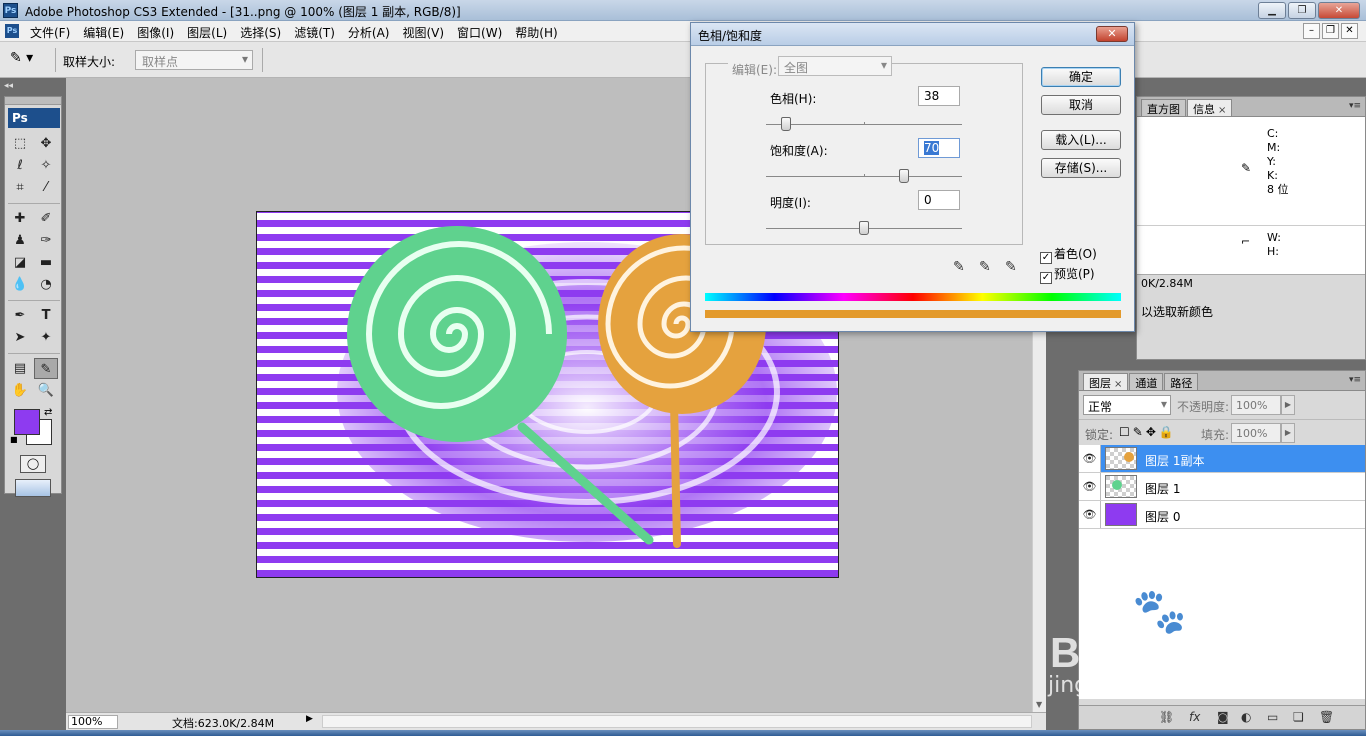 This screenshot has width=1366, height=736. I want to click on tab-info: 信息 ×, so click(1210, 107).